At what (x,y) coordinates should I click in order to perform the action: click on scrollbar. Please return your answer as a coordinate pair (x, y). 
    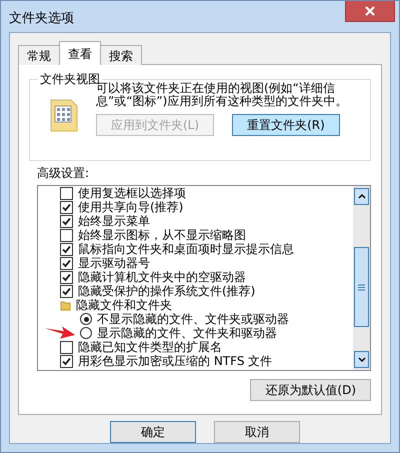
    Looking at the image, I should click on (361, 278).